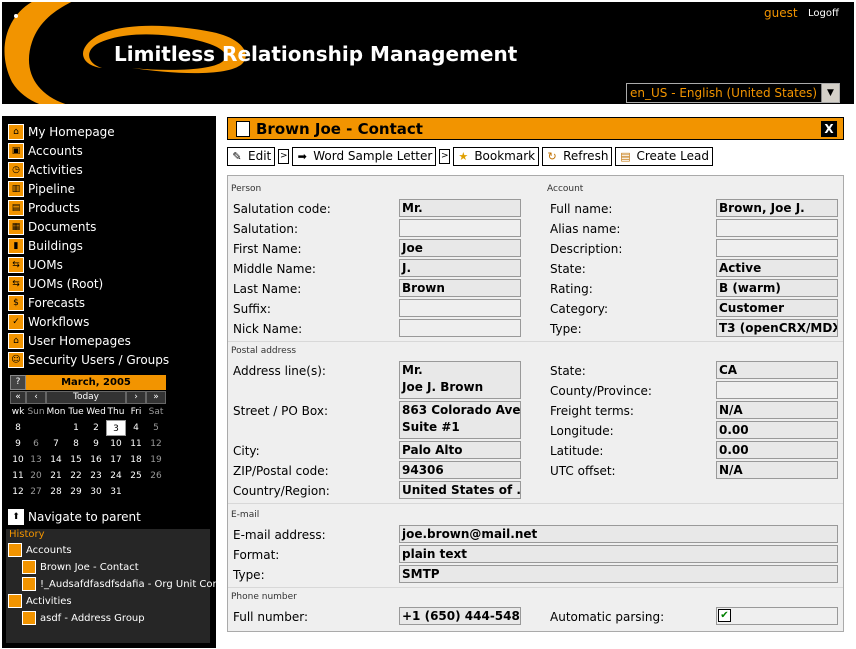 Image resolution: width=856 pixels, height=649 pixels. I want to click on calendar-day: 1, so click(76, 428).